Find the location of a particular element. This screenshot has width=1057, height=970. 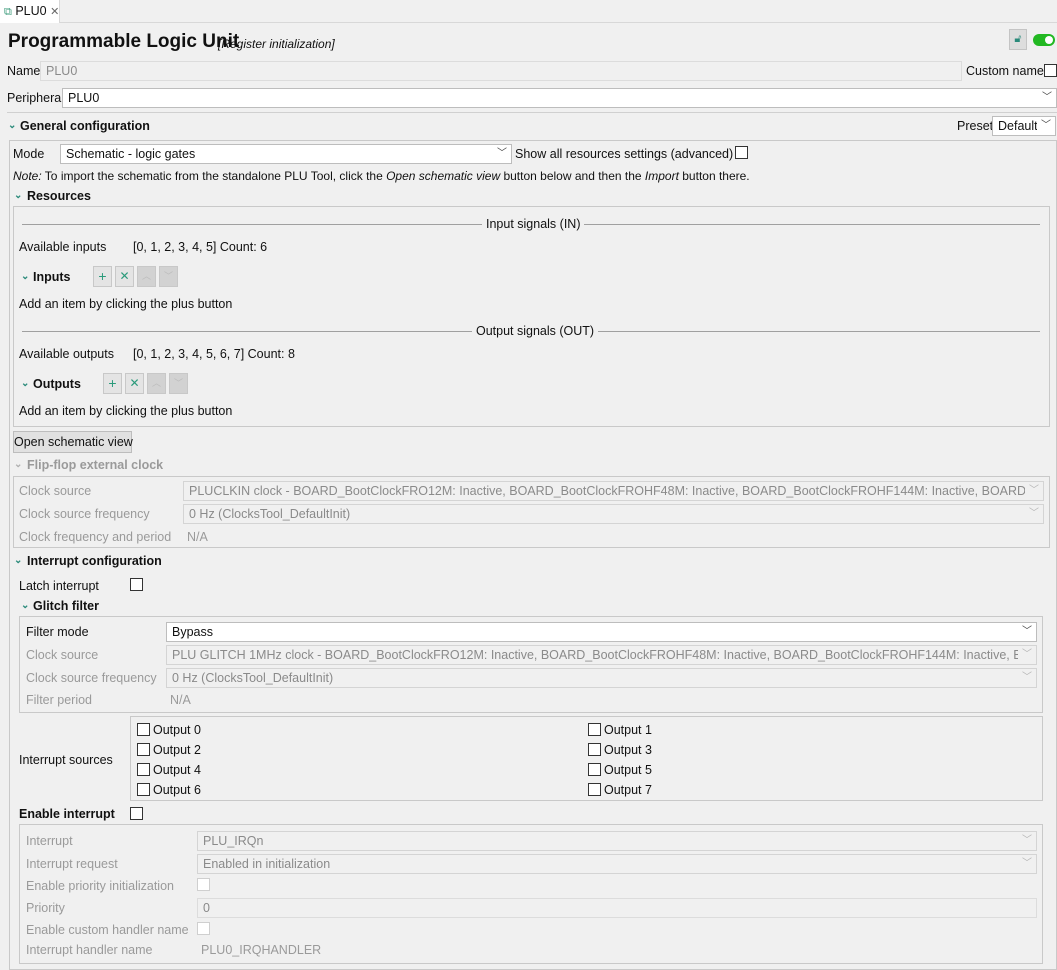

tab-plu0: ⧉ PLU0 ✕ is located at coordinates (30, 11).